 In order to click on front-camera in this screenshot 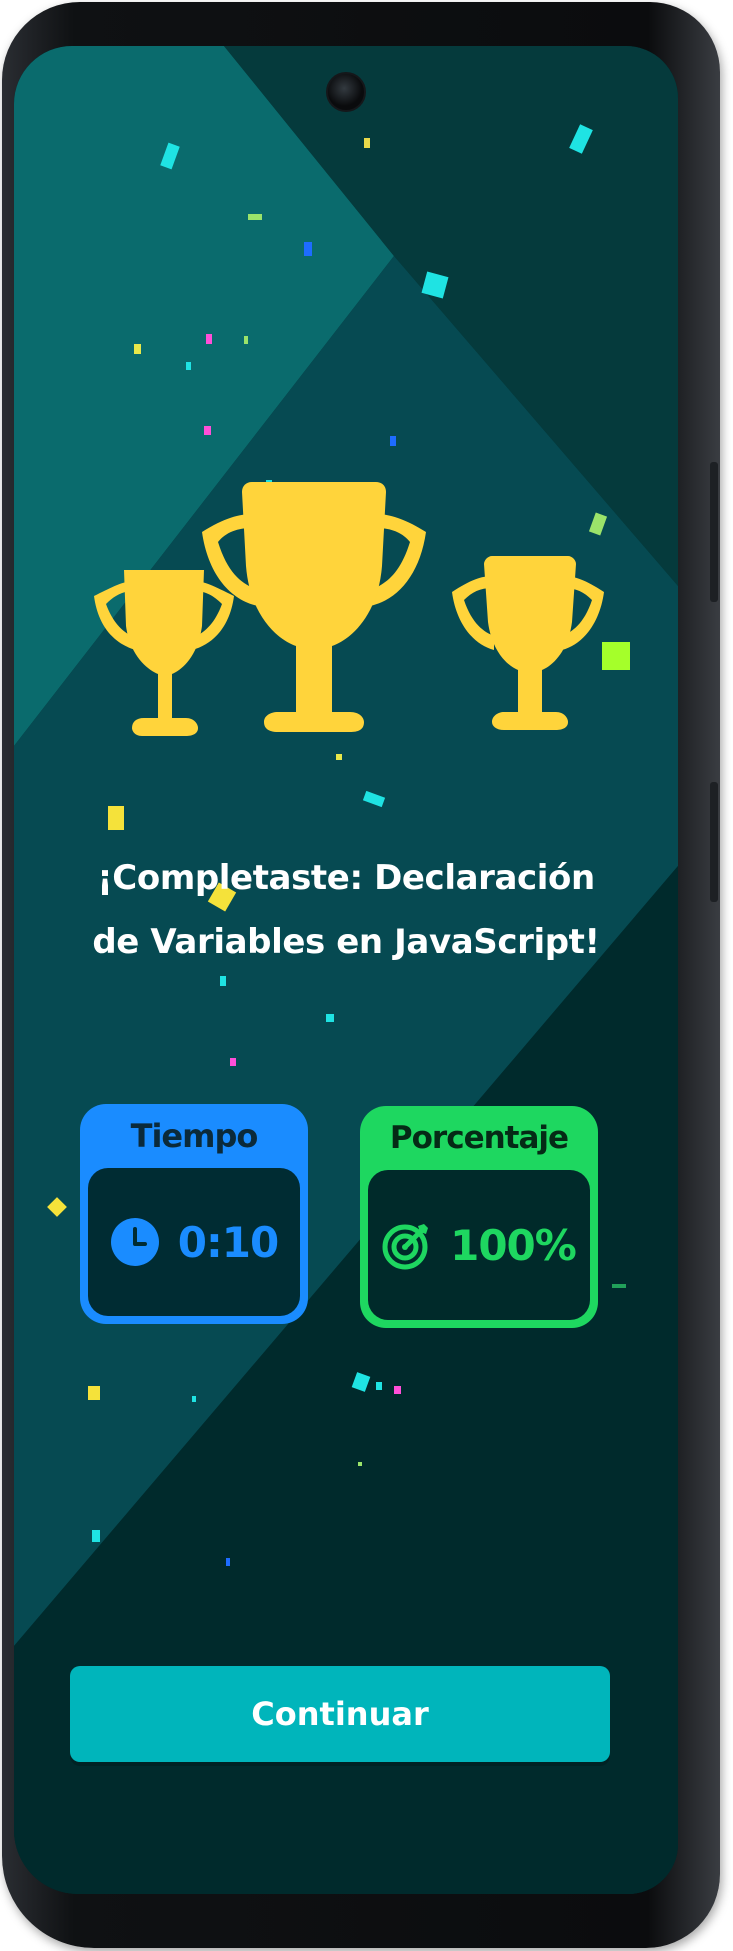, I will do `click(346, 92)`.